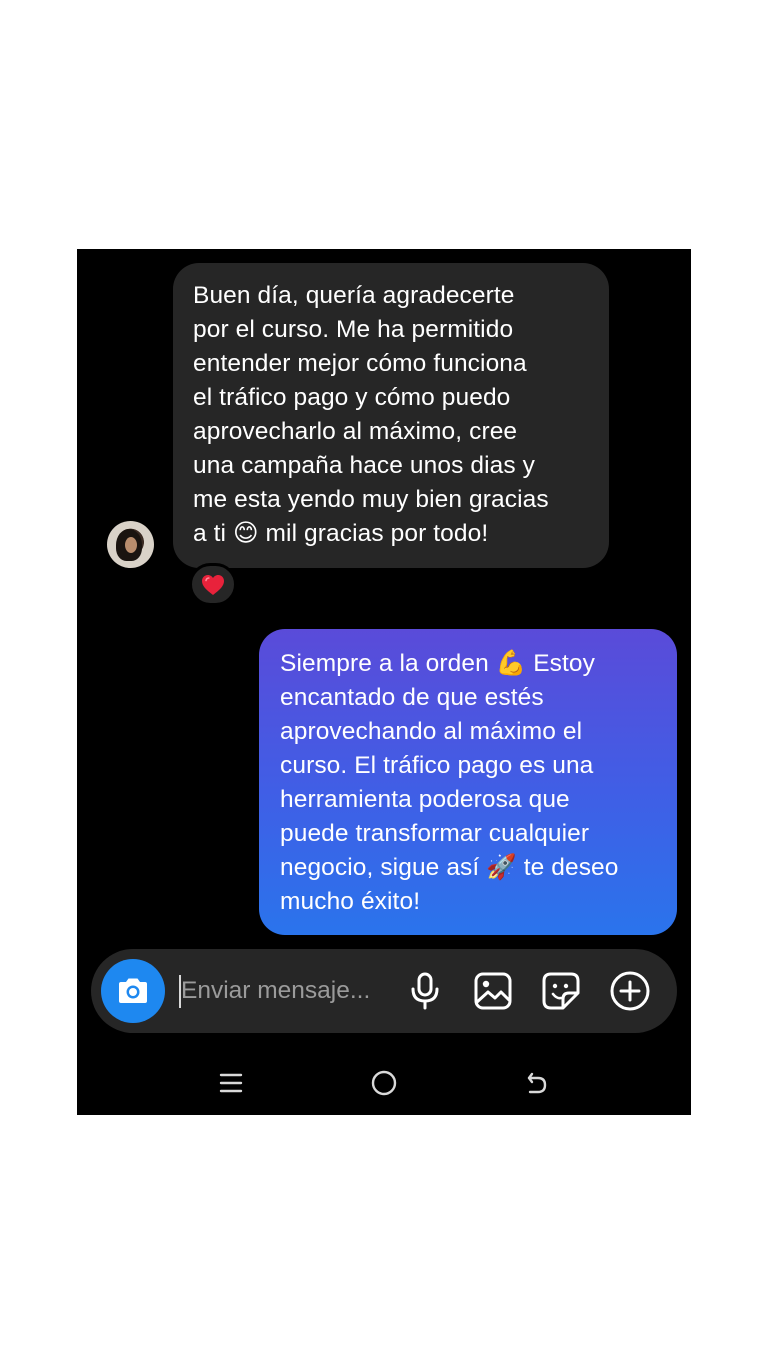 This screenshot has height=1365, width=768. I want to click on sticker-button, so click(561, 991).